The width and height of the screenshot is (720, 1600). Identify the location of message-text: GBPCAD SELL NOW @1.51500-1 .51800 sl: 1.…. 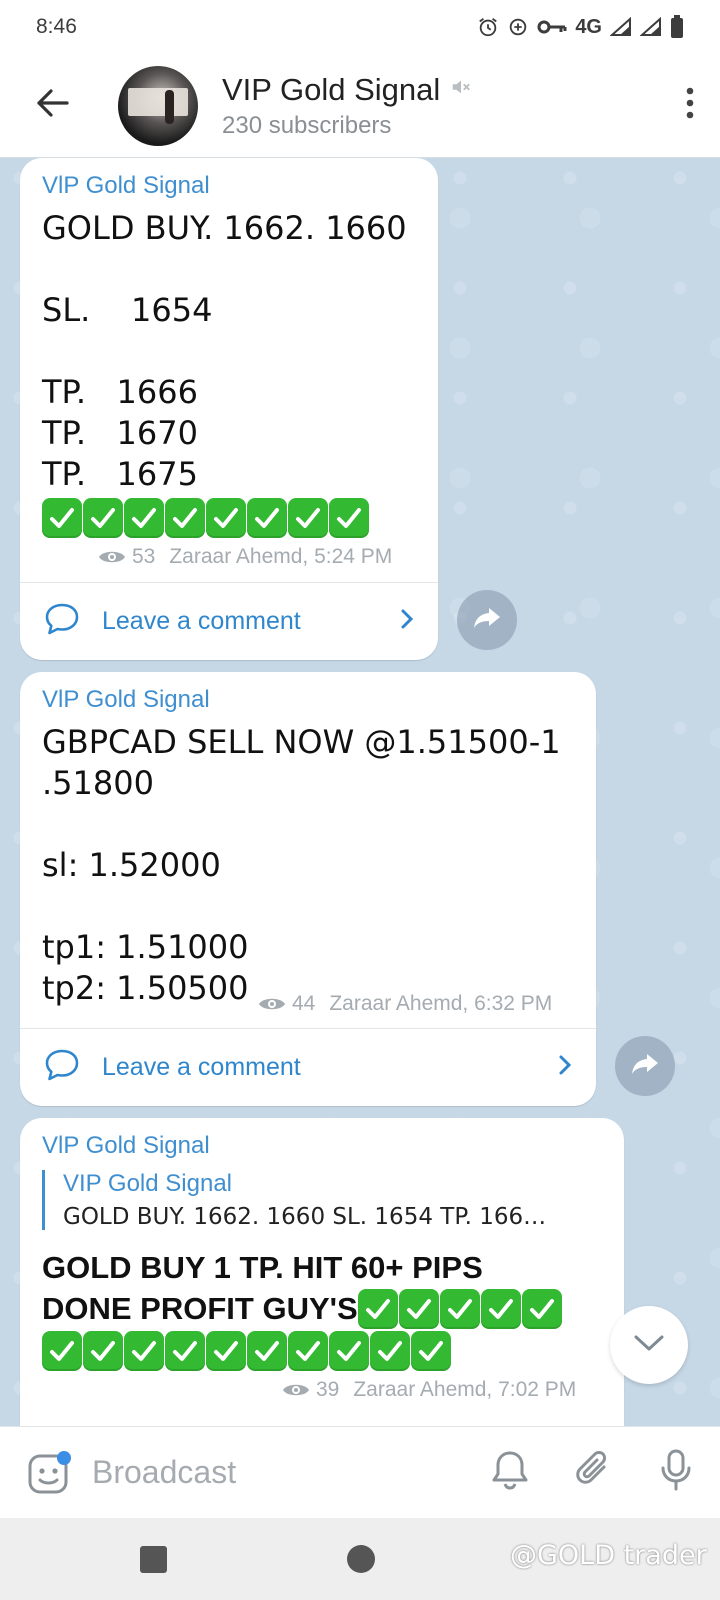
(301, 865).